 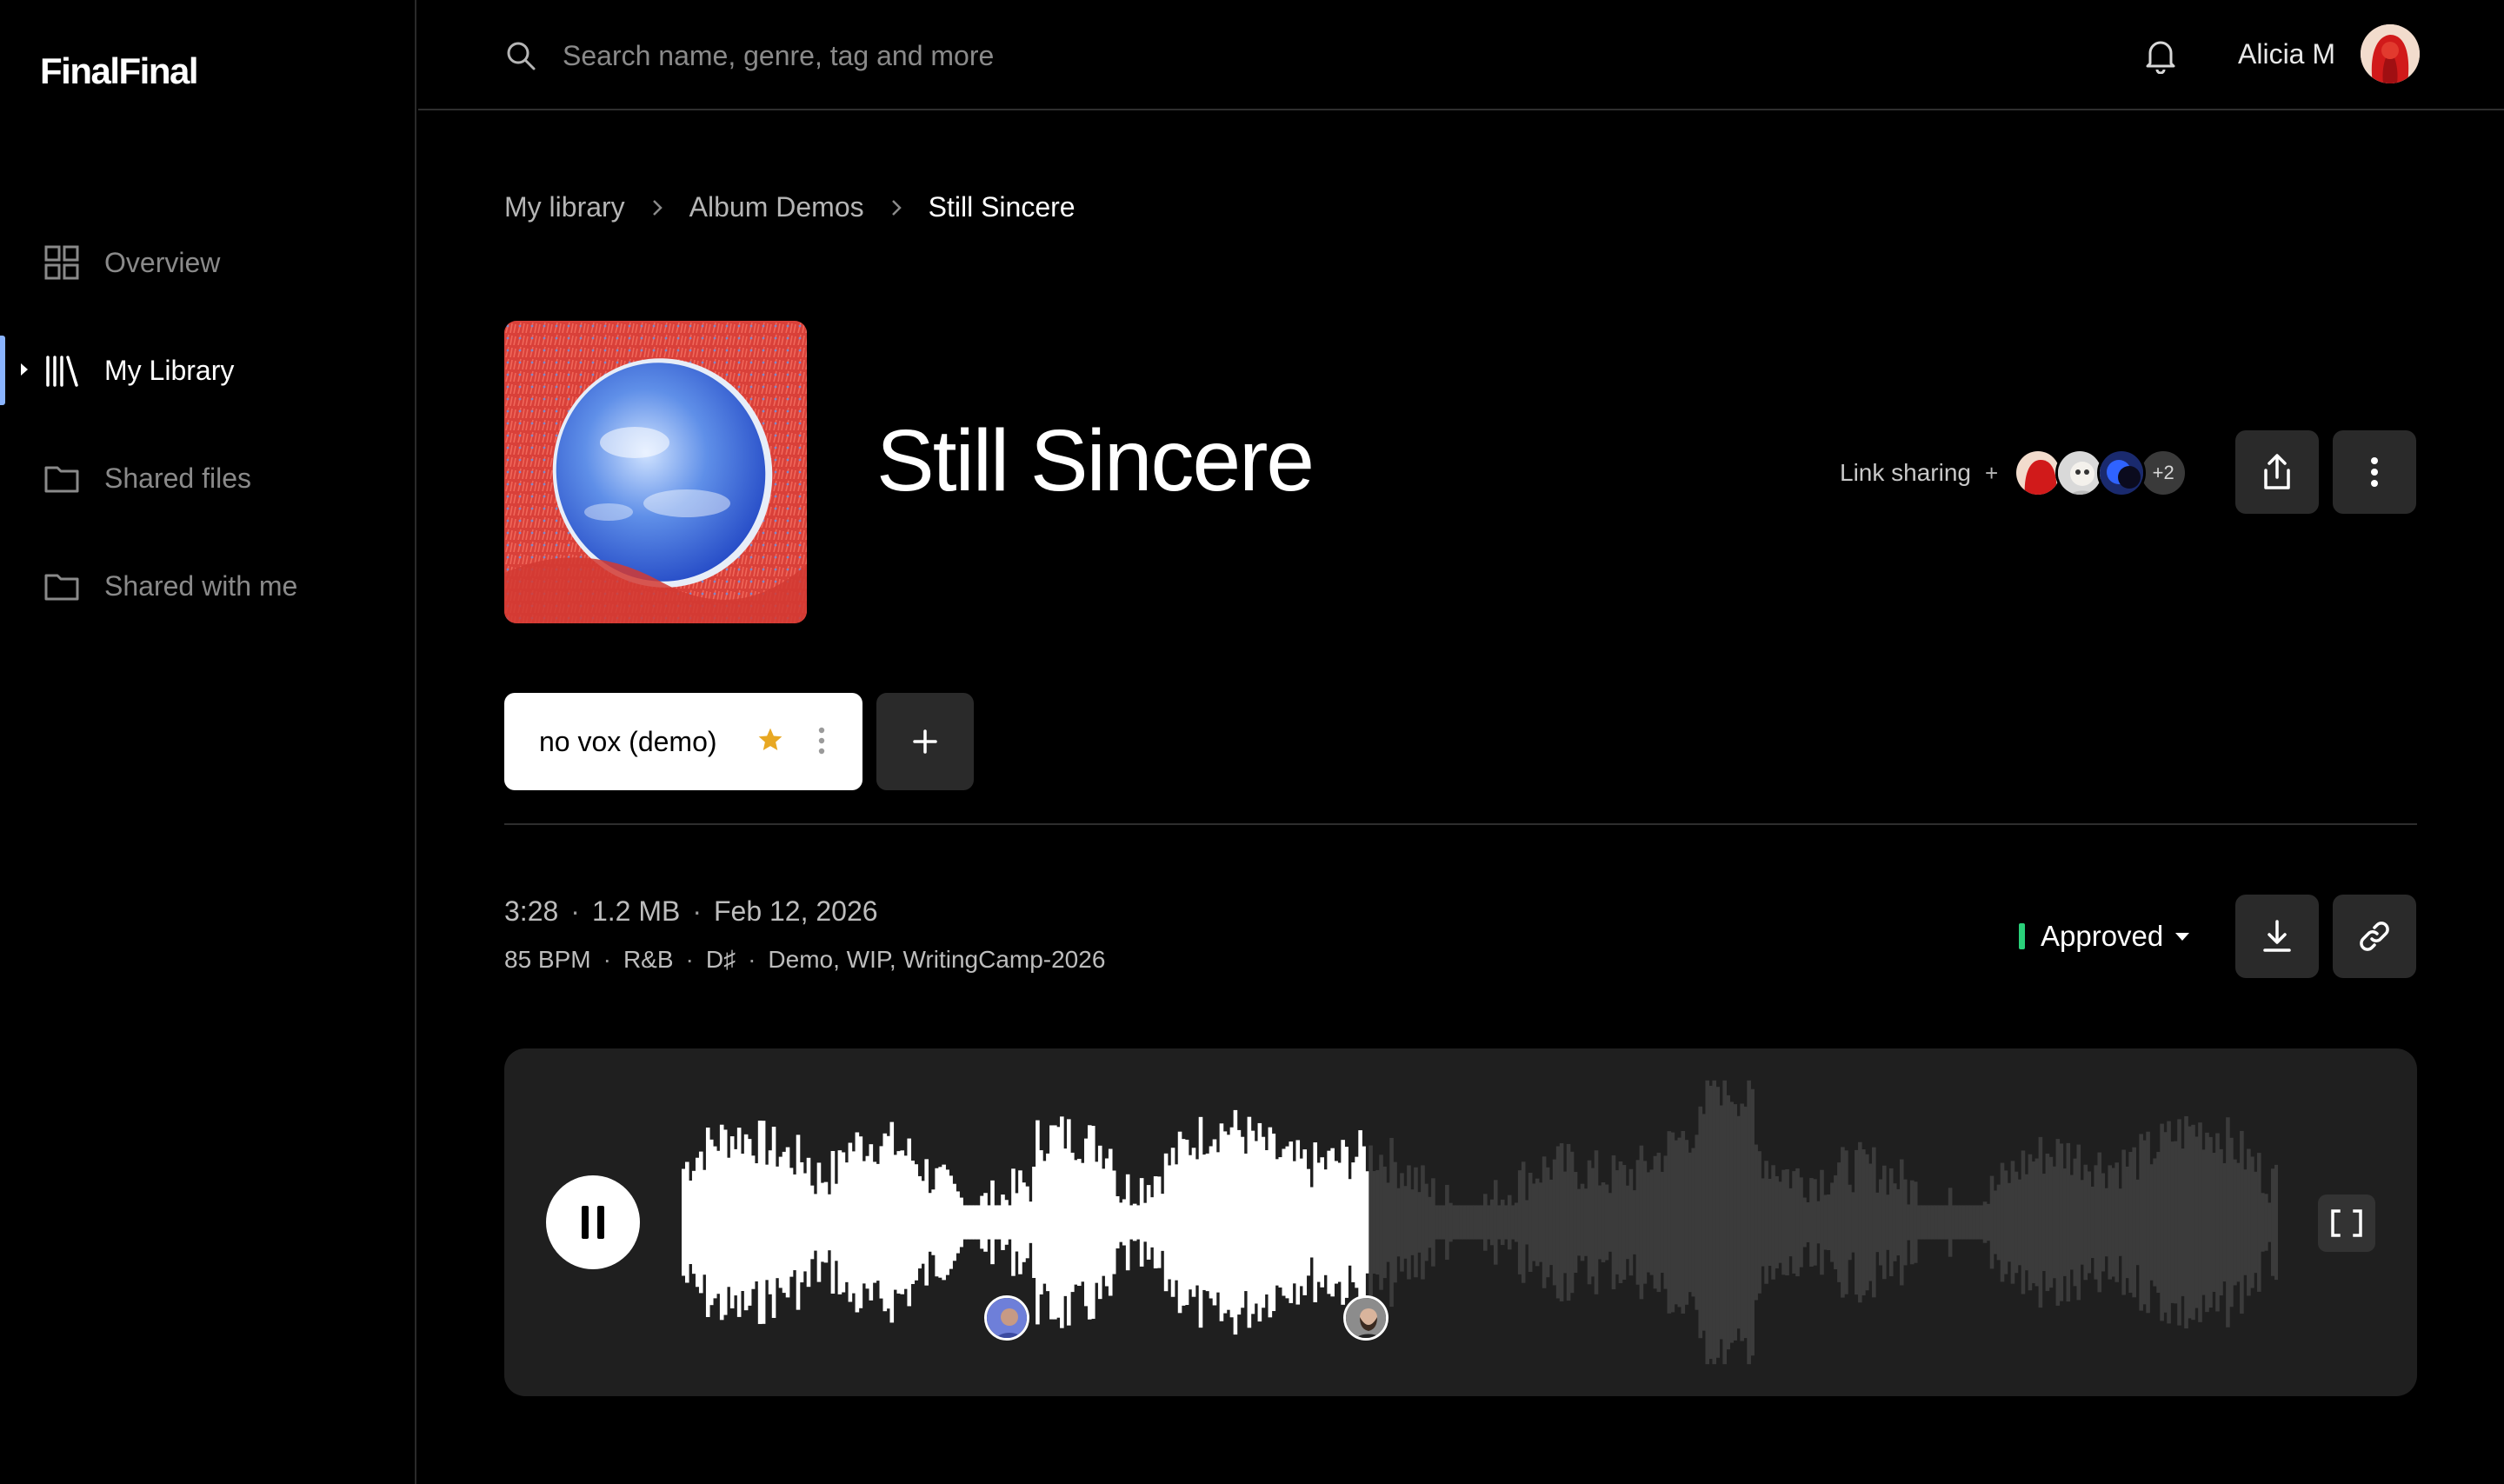 I want to click on user-avatar, so click(x=2390, y=53).